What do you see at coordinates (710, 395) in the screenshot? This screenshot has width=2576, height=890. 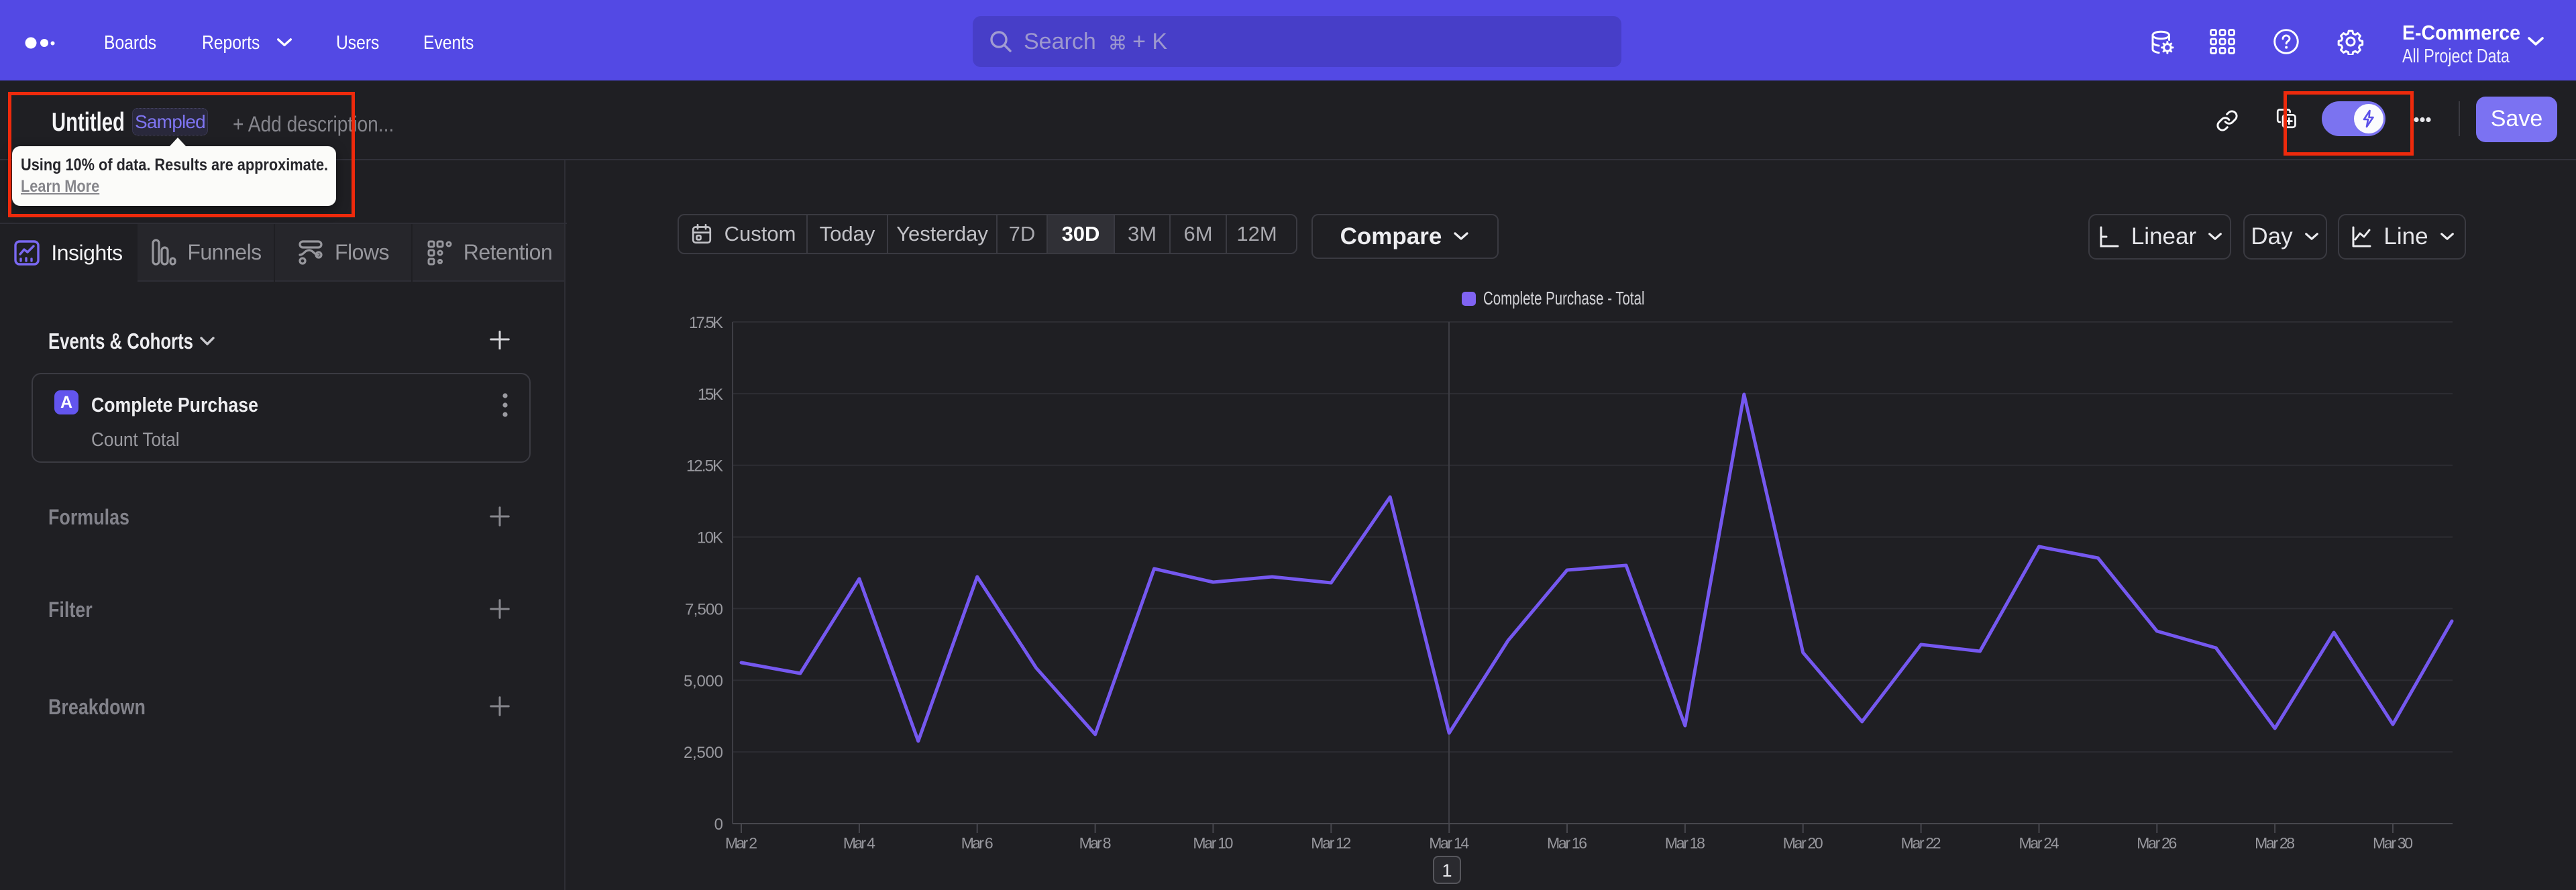 I see `svg-text: 15K` at bounding box center [710, 395].